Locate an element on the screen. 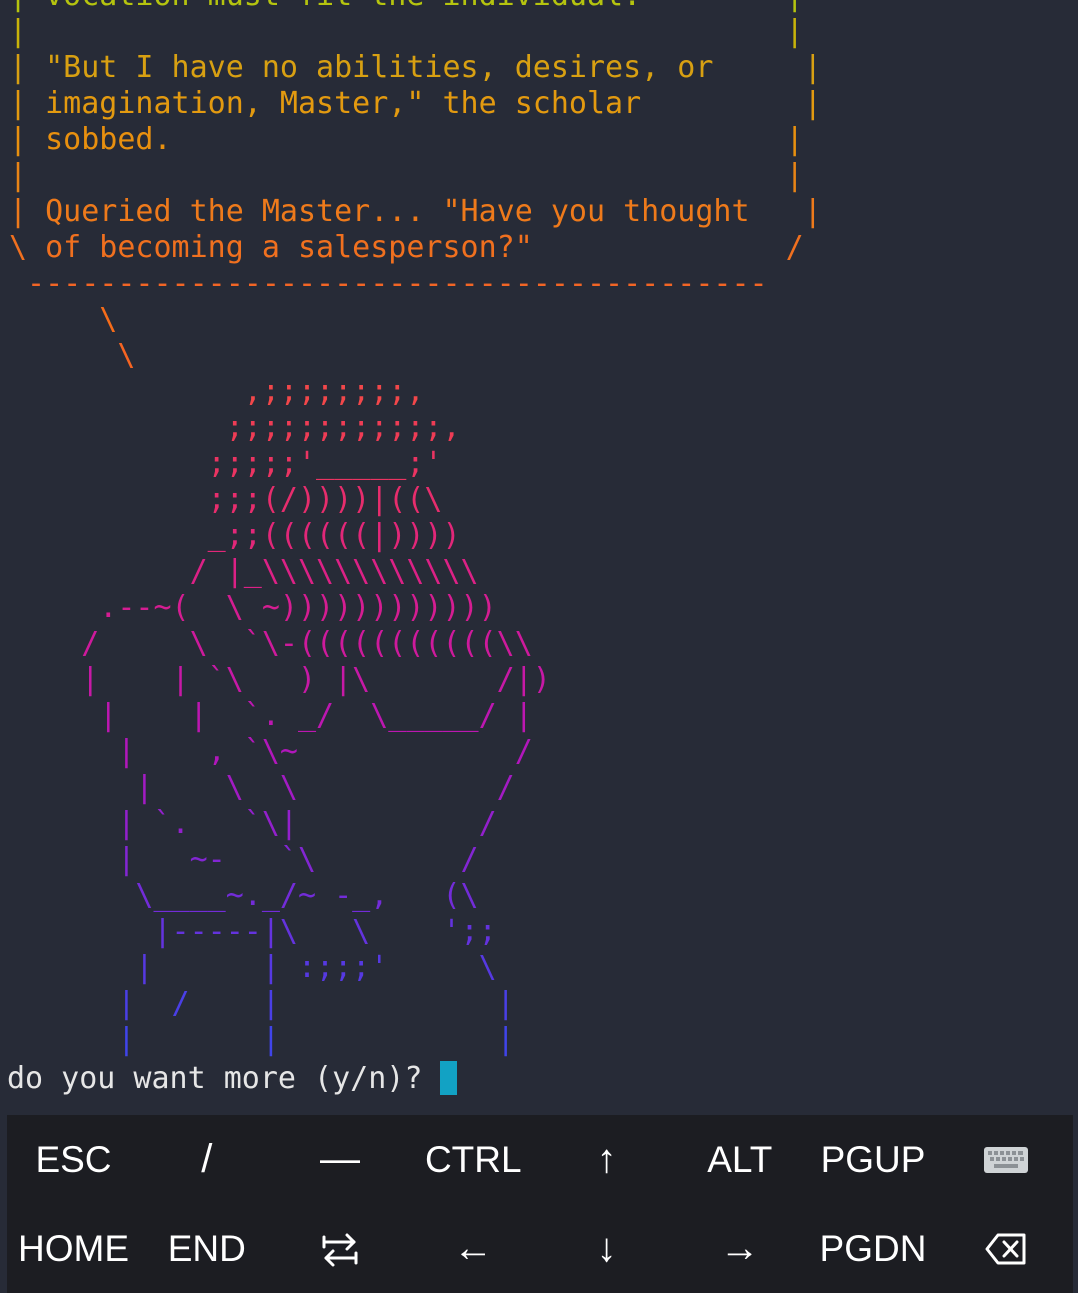  swap-arrows-icon is located at coordinates (340, 1249).